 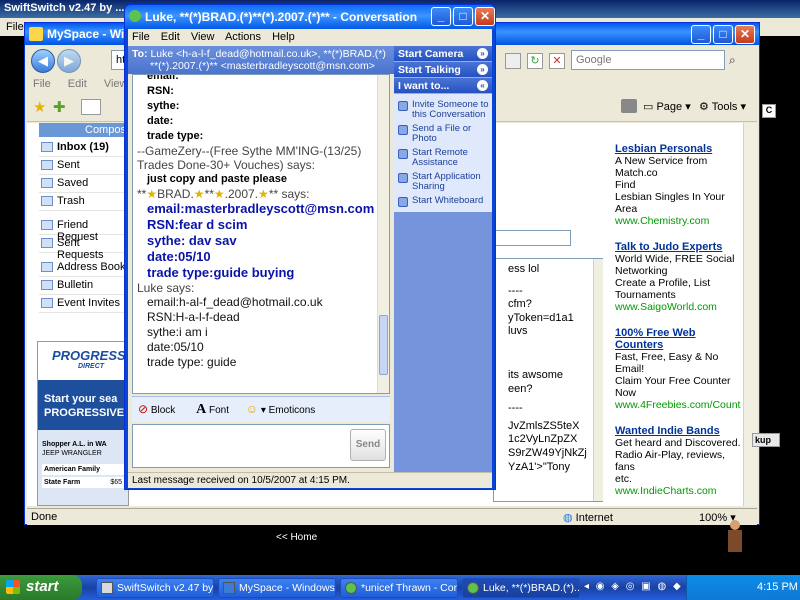 I want to click on forward-icon: ▶, so click(x=69, y=61).